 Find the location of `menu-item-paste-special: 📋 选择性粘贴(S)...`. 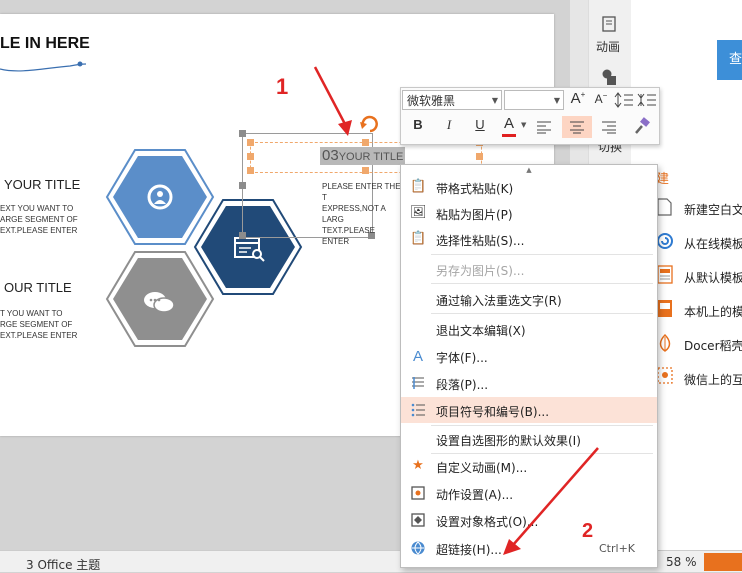

menu-item-paste-special: 📋 选择性粘贴(S)... is located at coordinates (529, 239).